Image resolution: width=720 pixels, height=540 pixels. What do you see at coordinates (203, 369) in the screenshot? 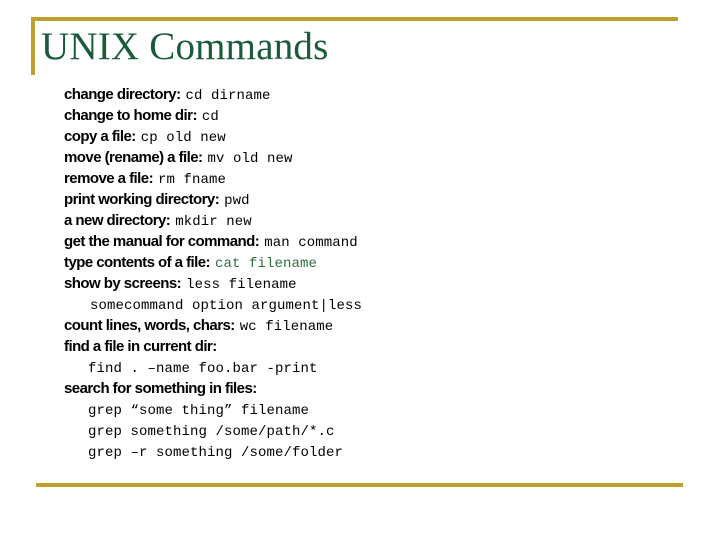
I see `command-text: find . –name foo.bar -print` at bounding box center [203, 369].